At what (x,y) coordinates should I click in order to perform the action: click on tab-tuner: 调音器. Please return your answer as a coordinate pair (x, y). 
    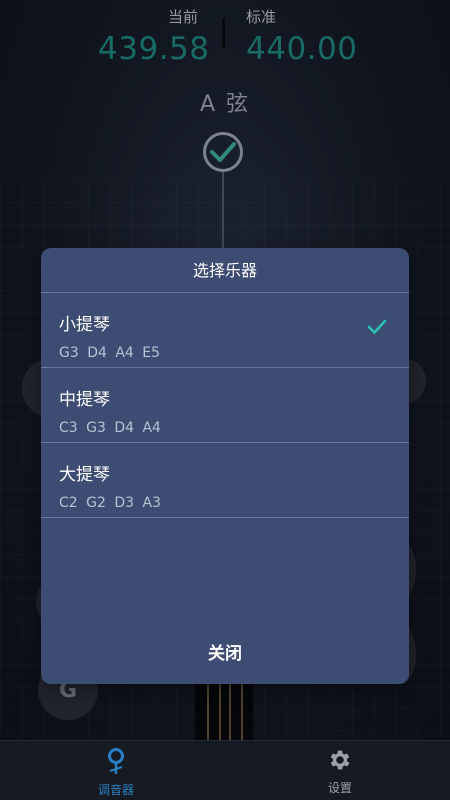
    Looking at the image, I should click on (116, 772).